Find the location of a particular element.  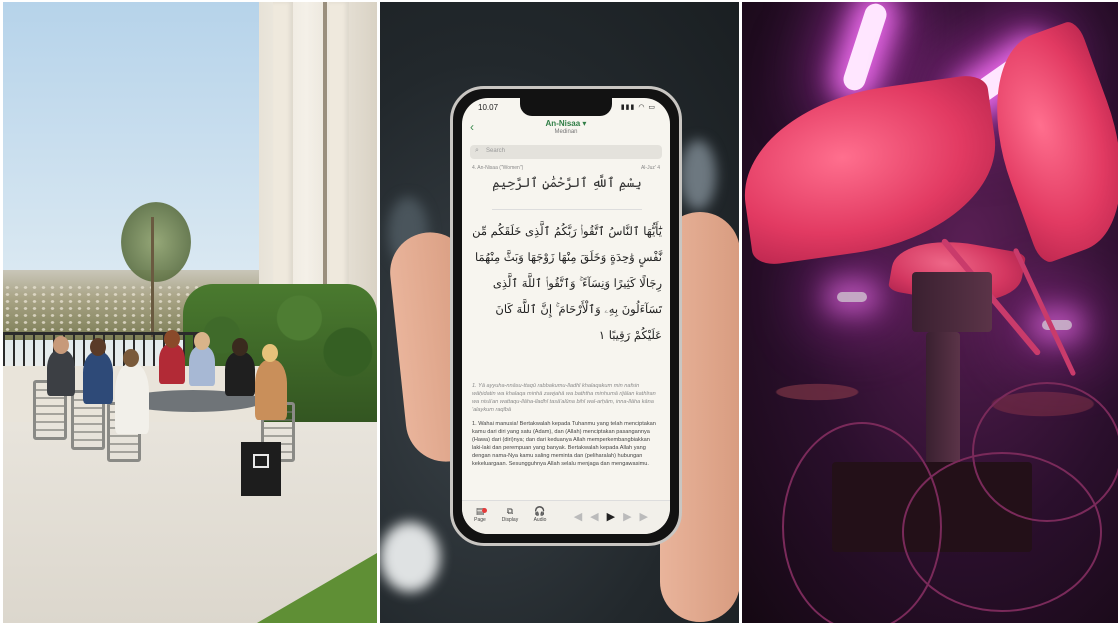

plant-leaf is located at coordinates (875, 170).